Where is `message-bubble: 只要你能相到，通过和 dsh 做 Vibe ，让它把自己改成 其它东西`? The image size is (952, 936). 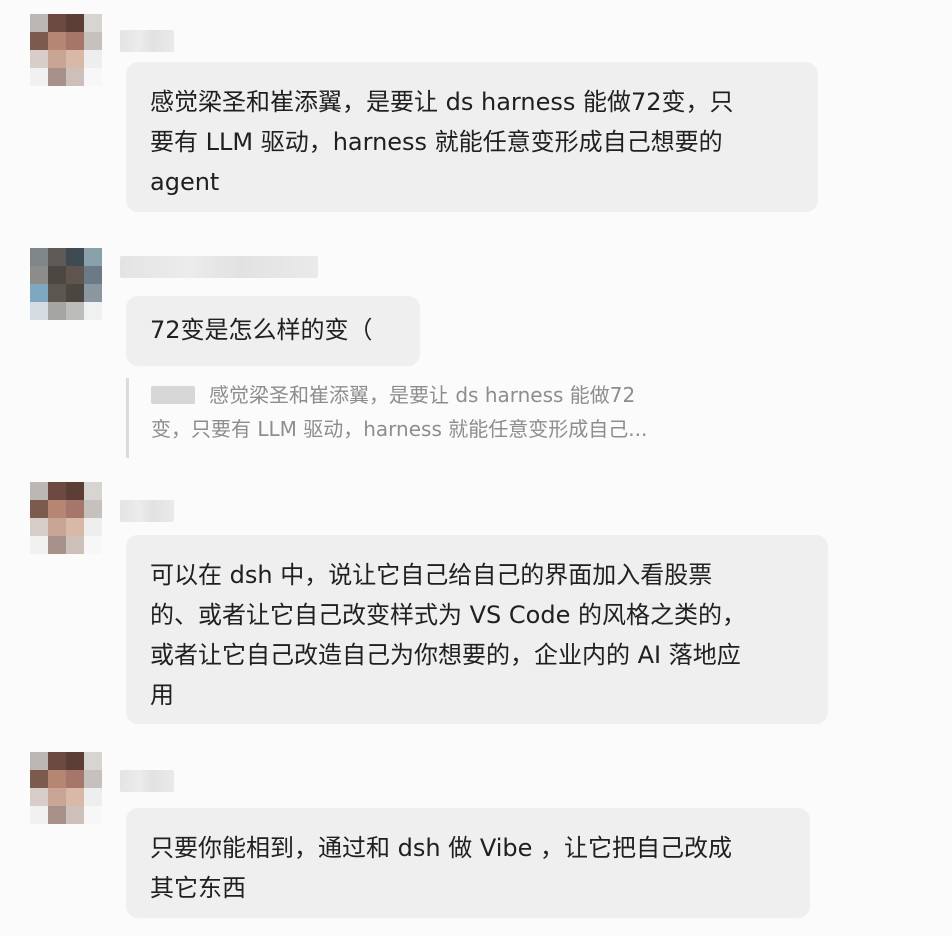 message-bubble: 只要你能相到，通过和 dsh 做 Vibe ，让它把自己改成 其它东西 is located at coordinates (468, 863).